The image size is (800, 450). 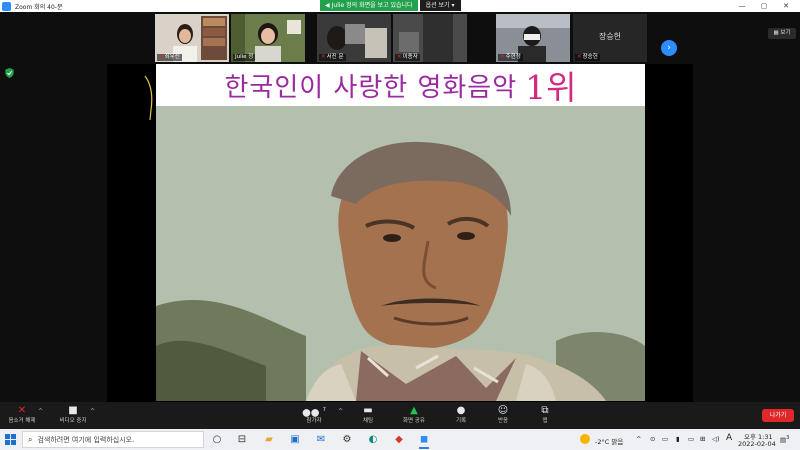 What do you see at coordinates (461, 421) in the screenshot?
I see `record-label: 기록` at bounding box center [461, 421].